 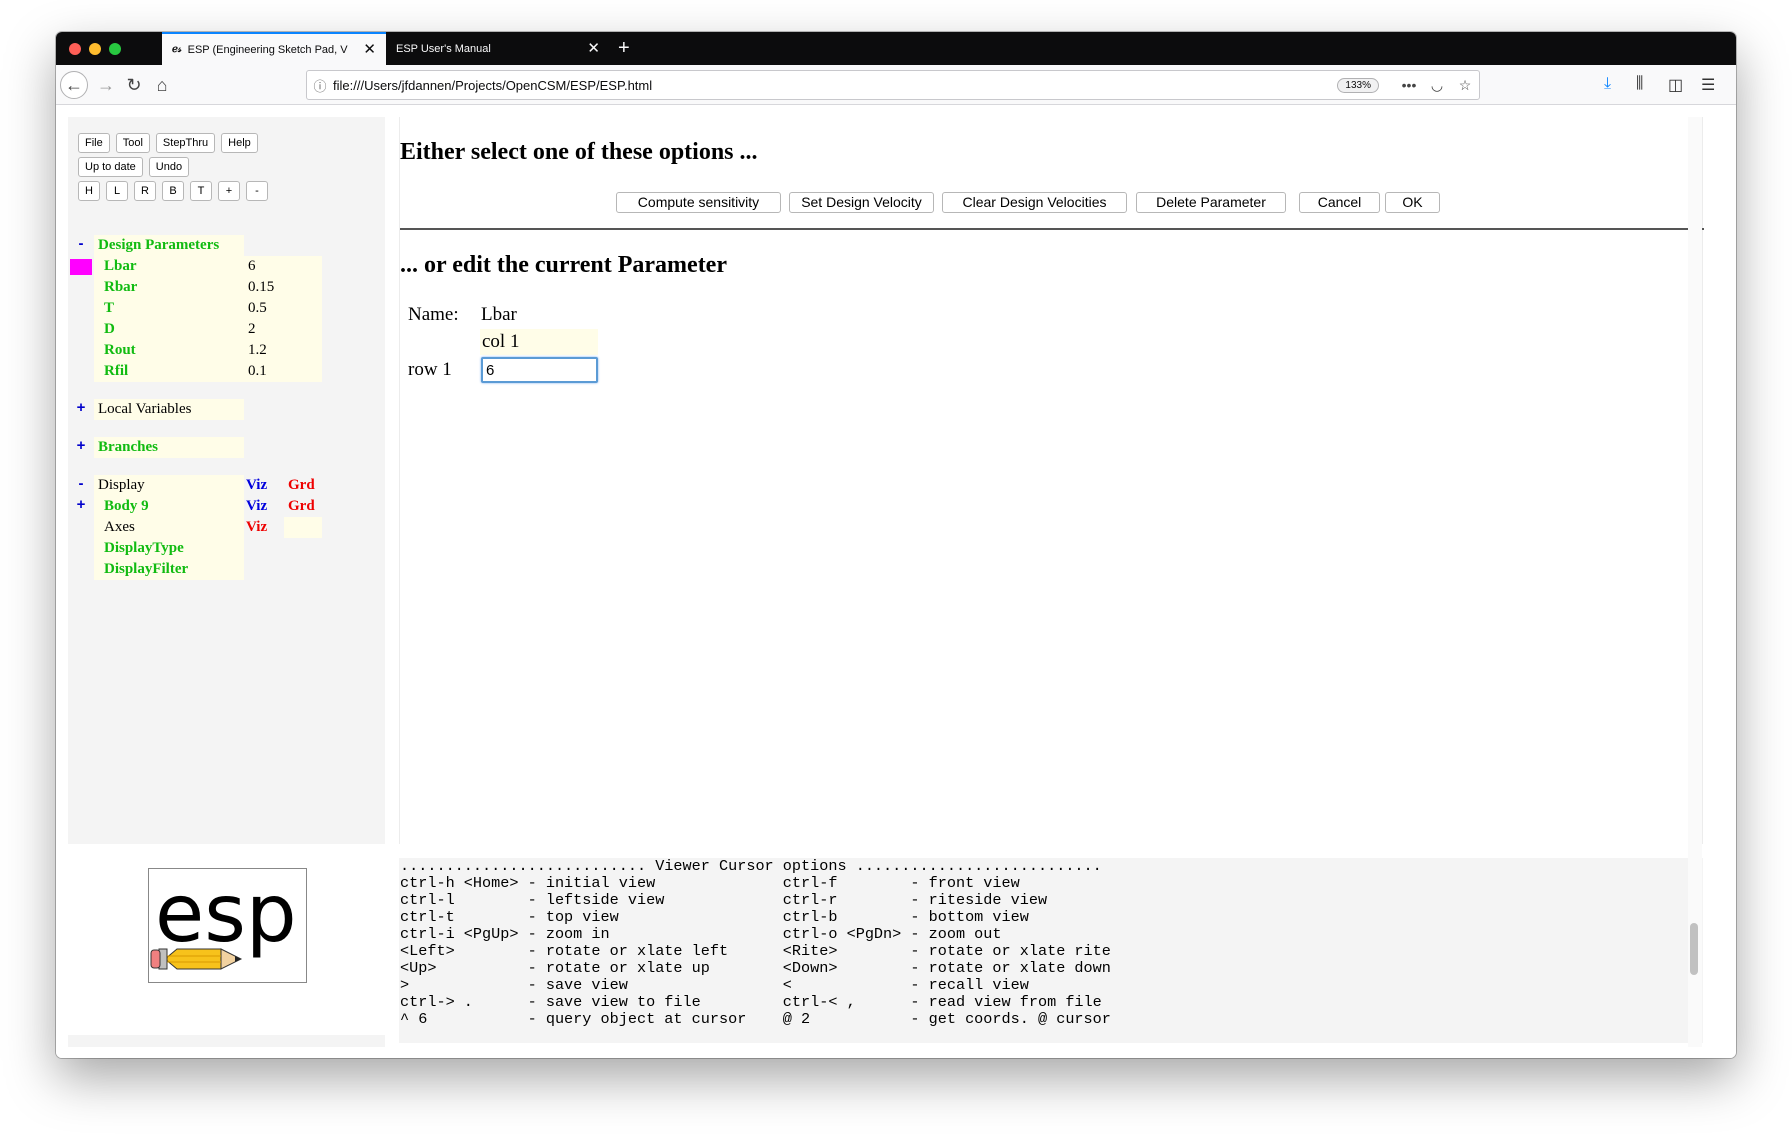 What do you see at coordinates (169, 245) in the screenshot?
I see `design-parameters-label: Design Parameters` at bounding box center [169, 245].